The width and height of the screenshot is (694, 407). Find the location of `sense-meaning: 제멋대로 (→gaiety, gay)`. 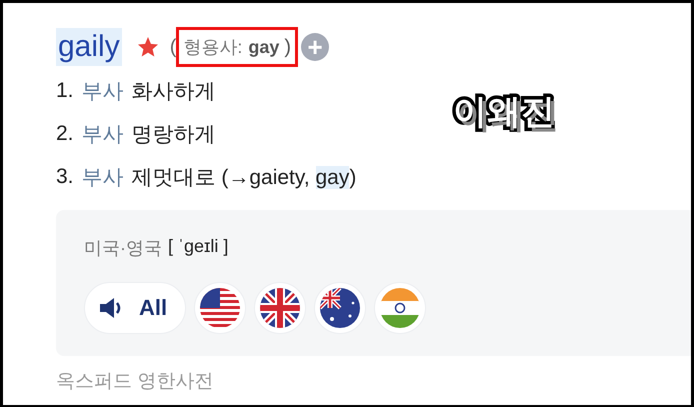

sense-meaning: 제멋대로 (→gaiety, gay) is located at coordinates (244, 177).